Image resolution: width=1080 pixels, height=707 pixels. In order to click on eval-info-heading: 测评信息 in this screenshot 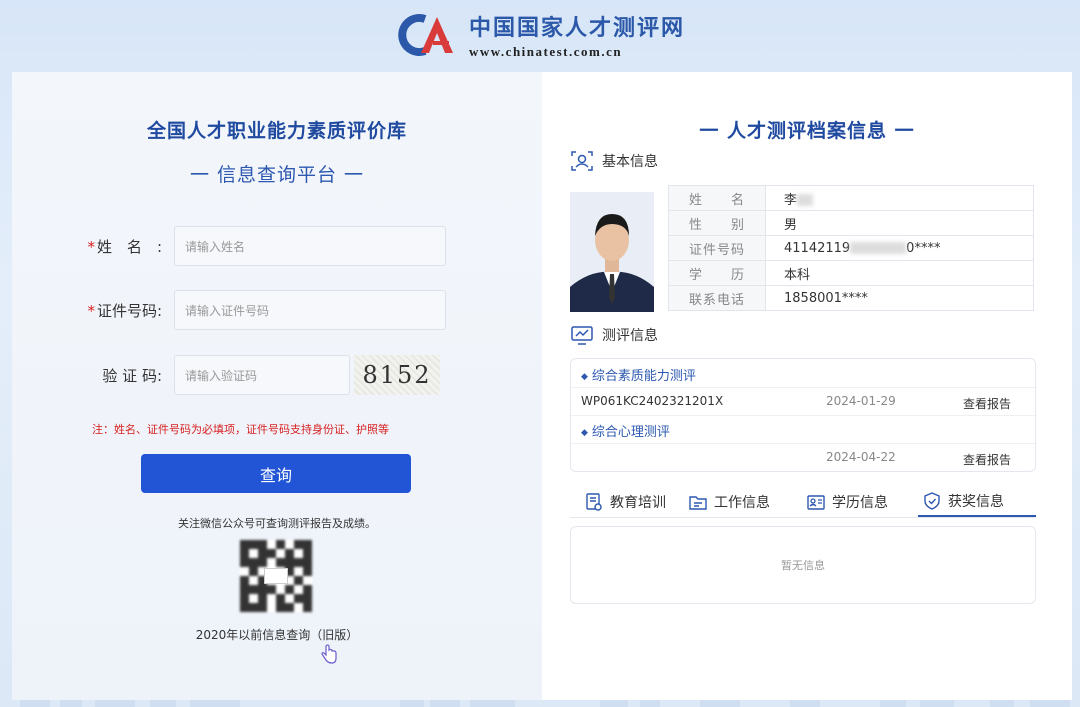, I will do `click(614, 335)`.